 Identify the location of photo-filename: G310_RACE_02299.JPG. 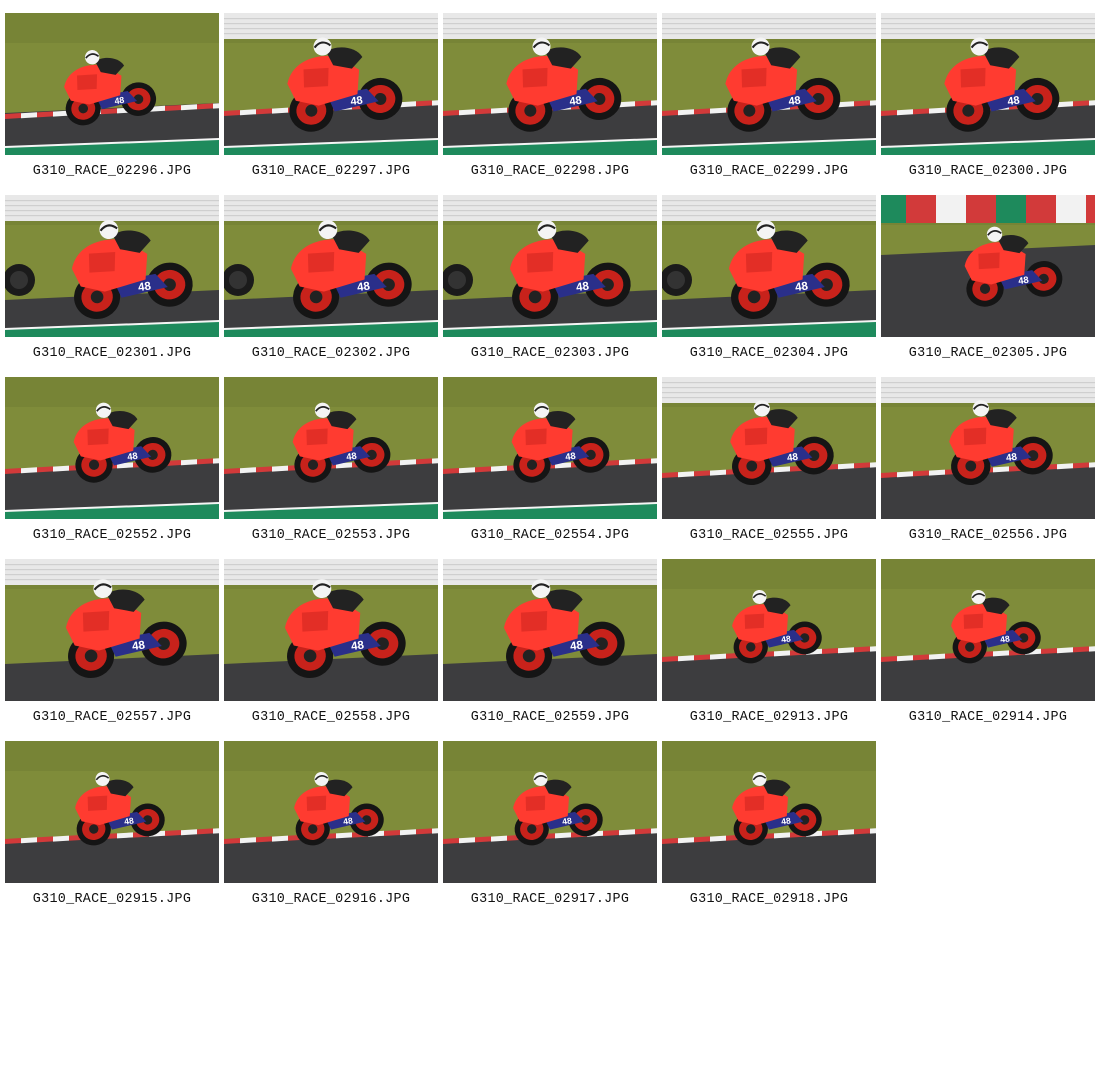
(769, 171).